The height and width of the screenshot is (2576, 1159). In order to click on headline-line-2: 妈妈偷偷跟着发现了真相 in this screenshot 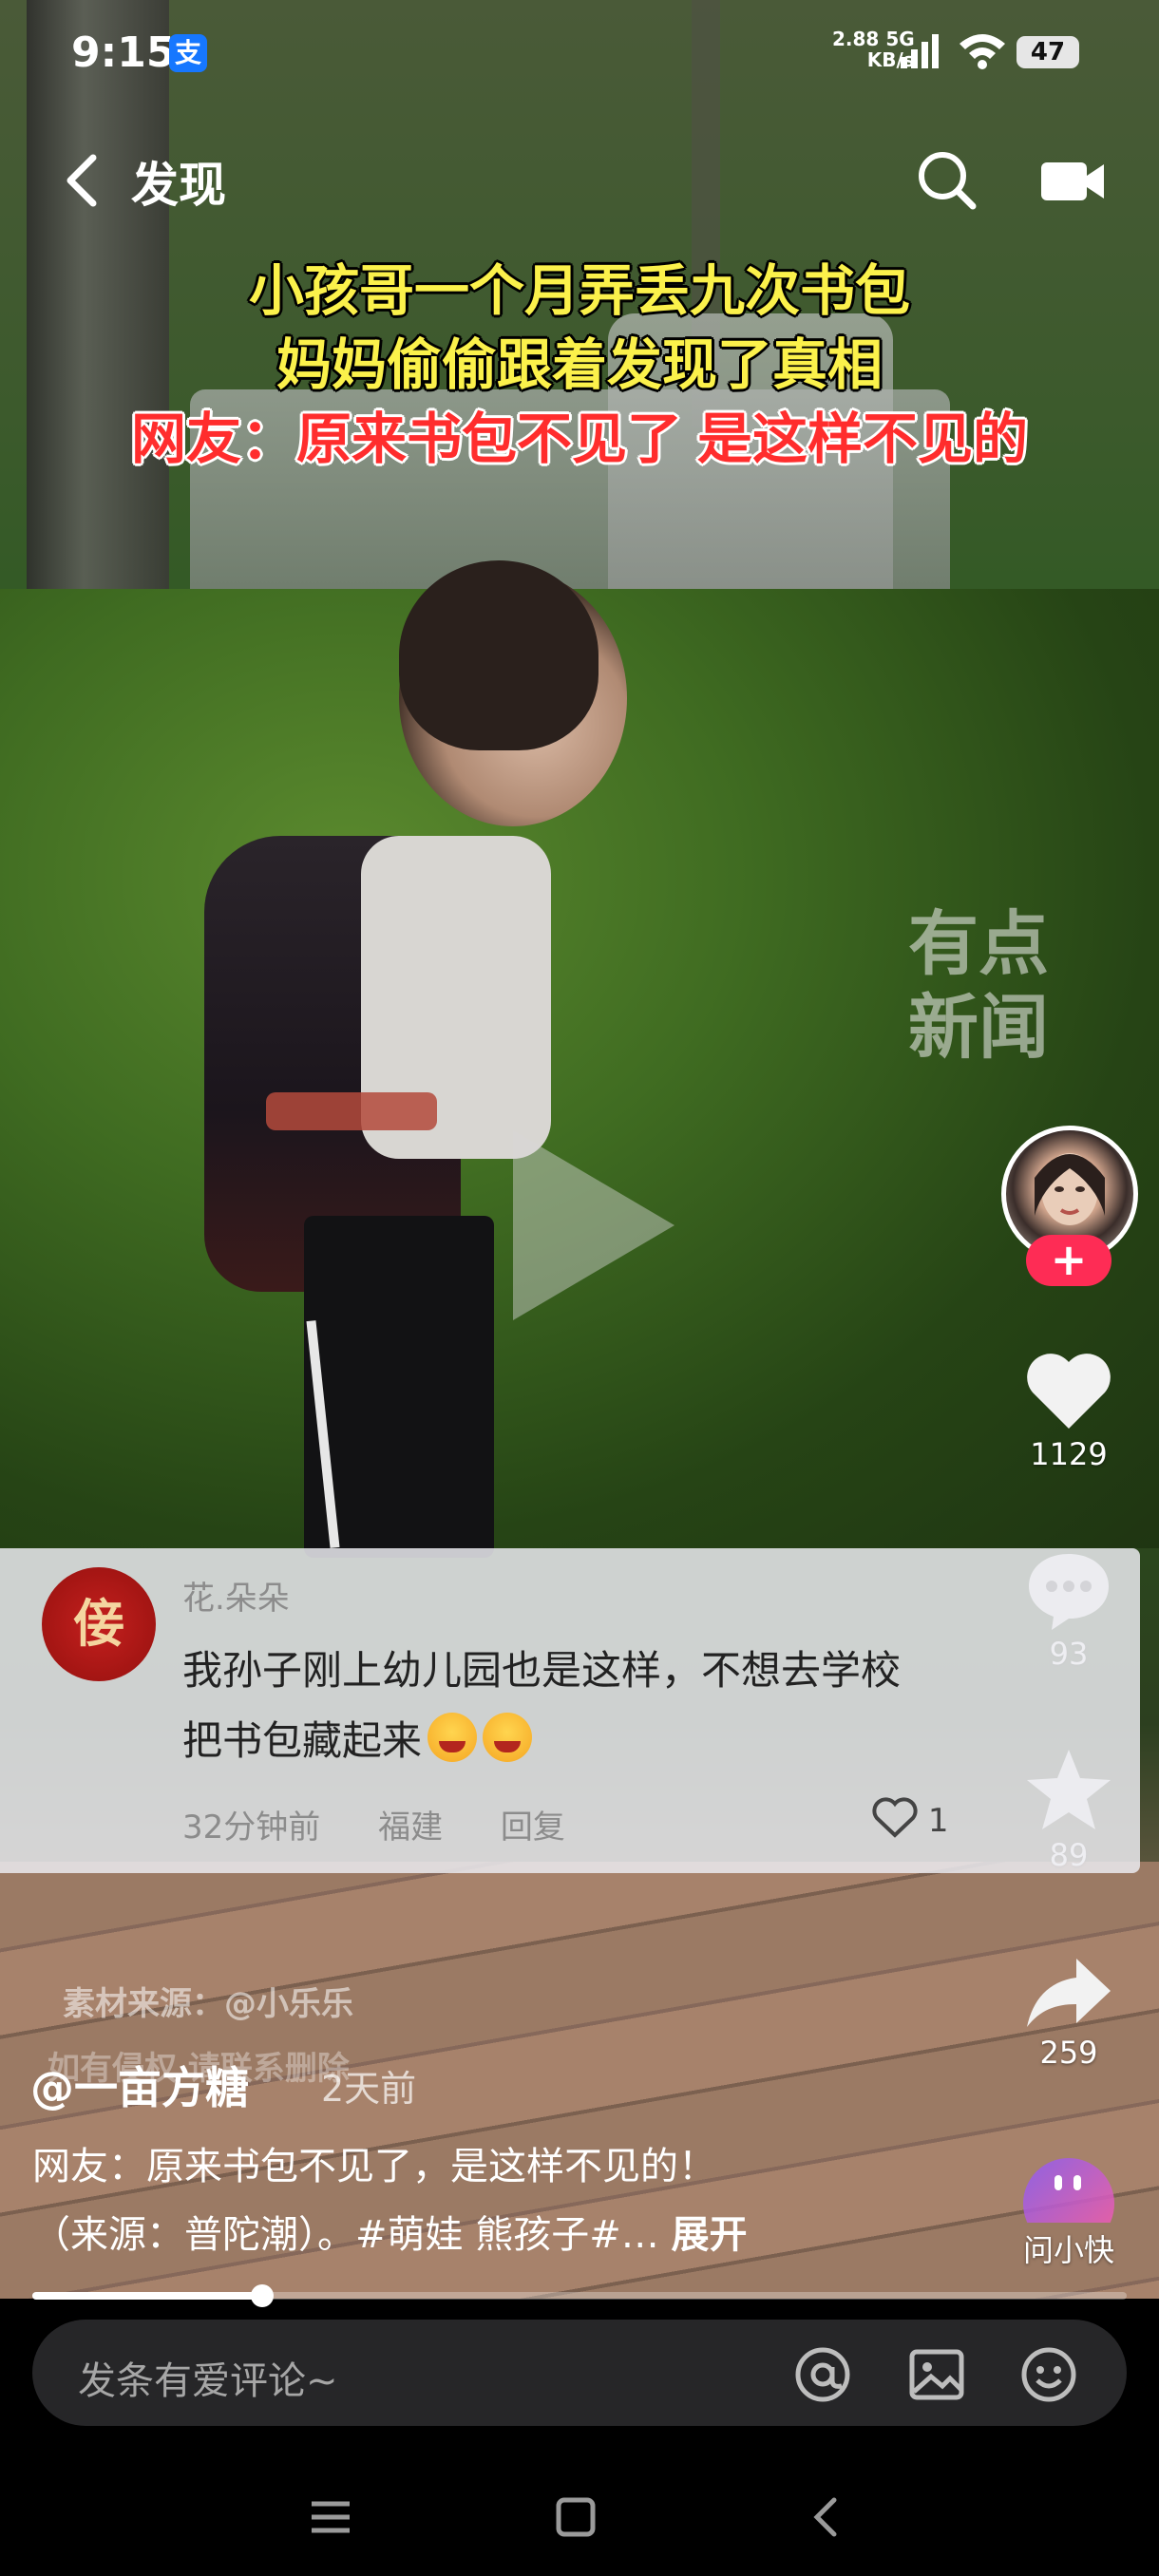, I will do `click(579, 365)`.